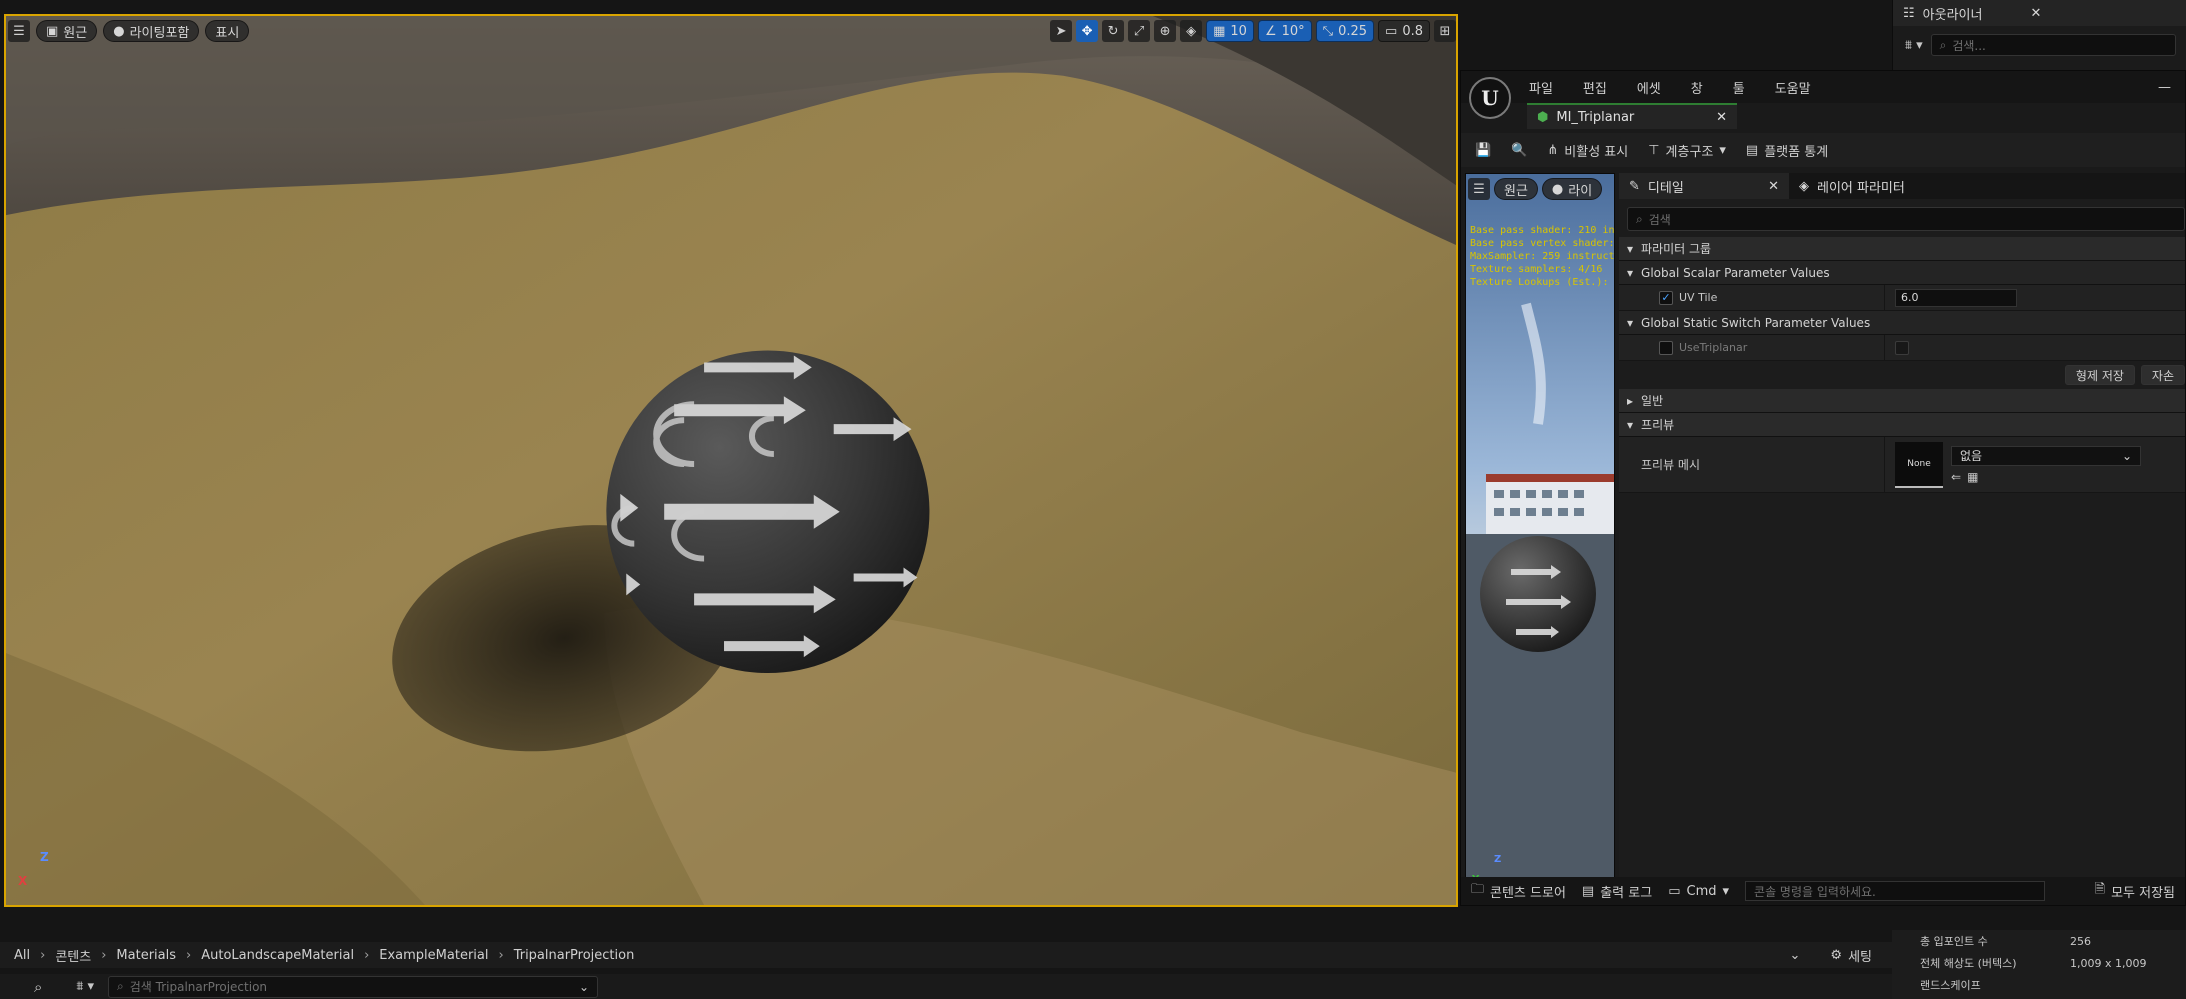  What do you see at coordinates (1230, 31) in the screenshot?
I see `grid-snap-button: ▦ 10` at bounding box center [1230, 31].